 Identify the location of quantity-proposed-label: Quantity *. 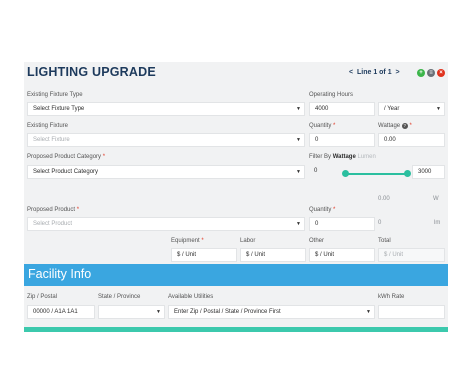
(322, 210).